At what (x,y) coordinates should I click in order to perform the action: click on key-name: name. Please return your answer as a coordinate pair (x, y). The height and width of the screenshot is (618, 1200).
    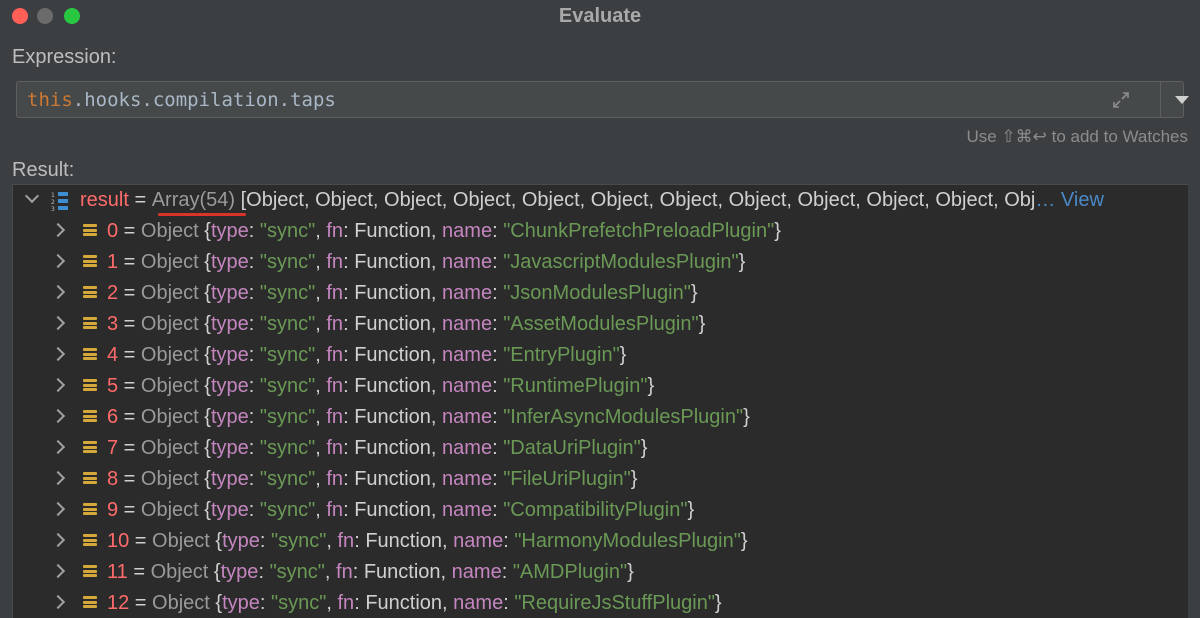
    Looking at the image, I should click on (478, 603).